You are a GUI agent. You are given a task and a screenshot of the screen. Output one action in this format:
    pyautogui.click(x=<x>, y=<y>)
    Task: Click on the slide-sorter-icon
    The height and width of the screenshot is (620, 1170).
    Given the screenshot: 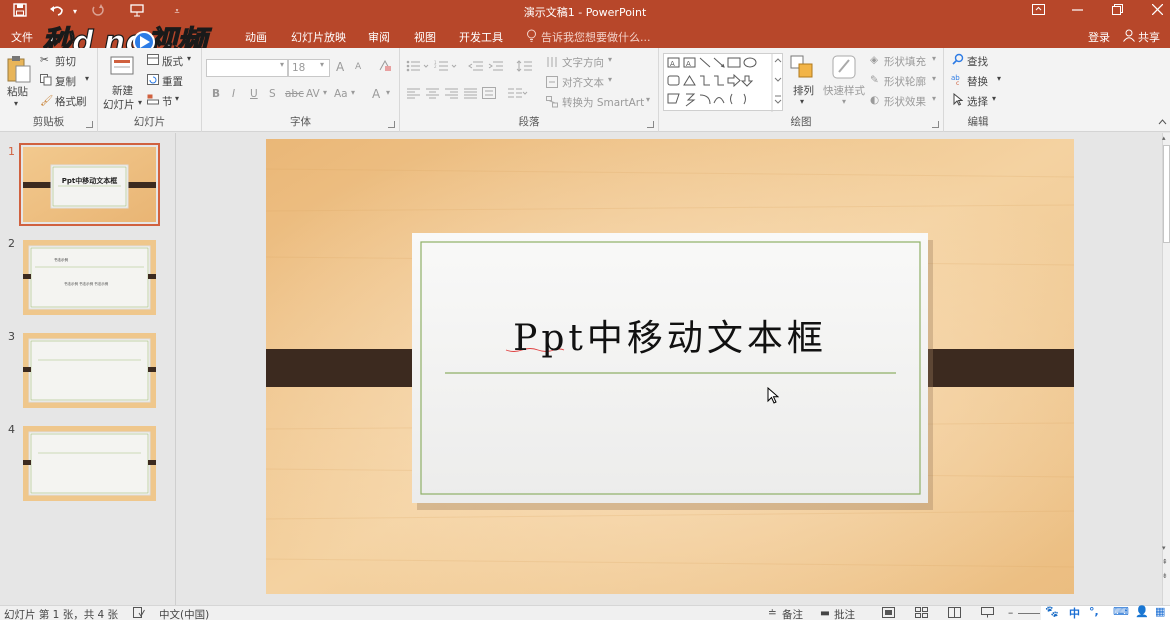 What is the action you would take?
    pyautogui.click(x=921, y=613)
    